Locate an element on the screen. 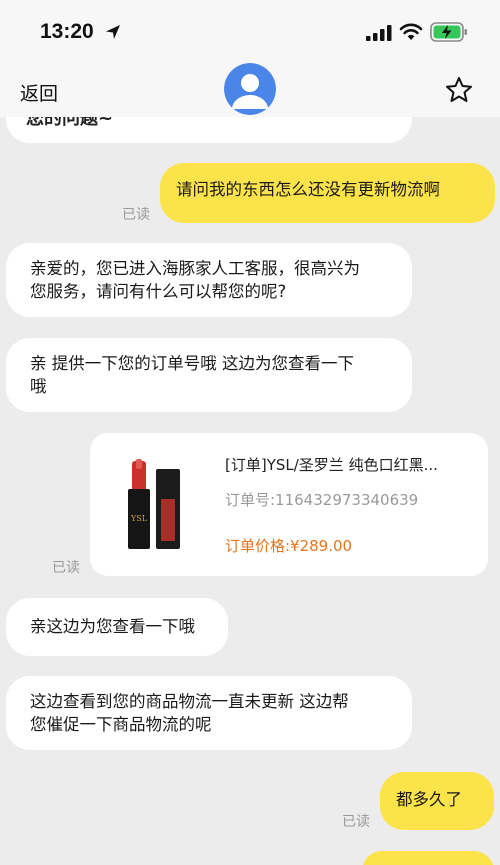 The height and width of the screenshot is (865, 500). message-bubble-user: 请问我的东西怎么还没有更新物流啊 is located at coordinates (327, 193).